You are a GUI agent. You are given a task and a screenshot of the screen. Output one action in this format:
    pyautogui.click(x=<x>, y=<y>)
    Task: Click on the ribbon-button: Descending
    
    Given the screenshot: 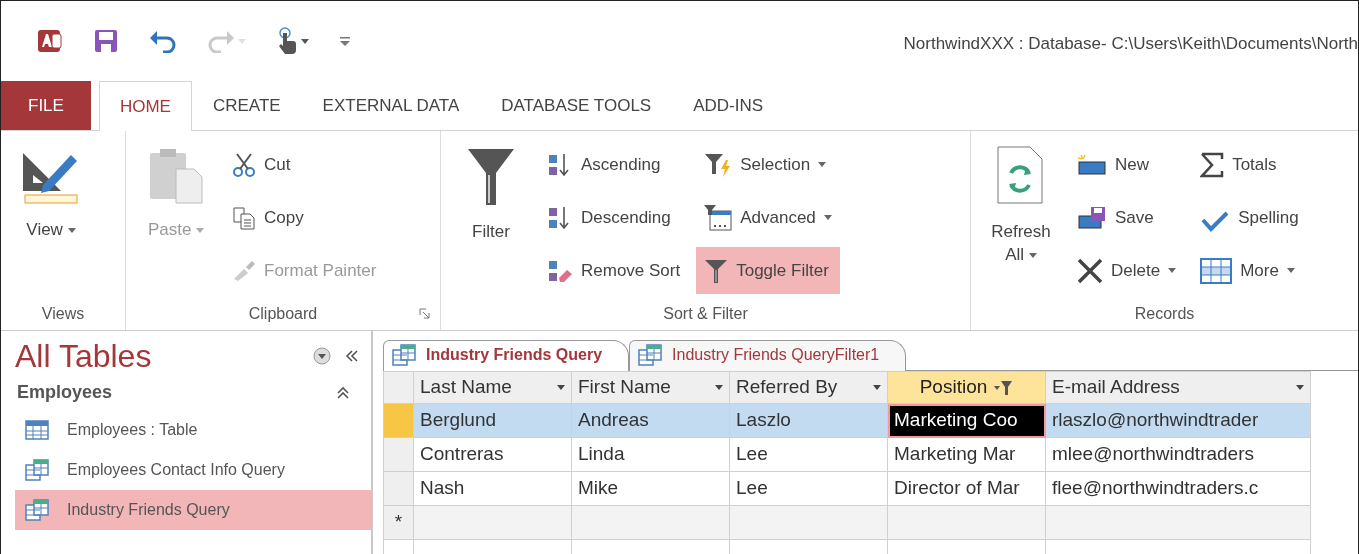 What is the action you would take?
    pyautogui.click(x=614, y=217)
    